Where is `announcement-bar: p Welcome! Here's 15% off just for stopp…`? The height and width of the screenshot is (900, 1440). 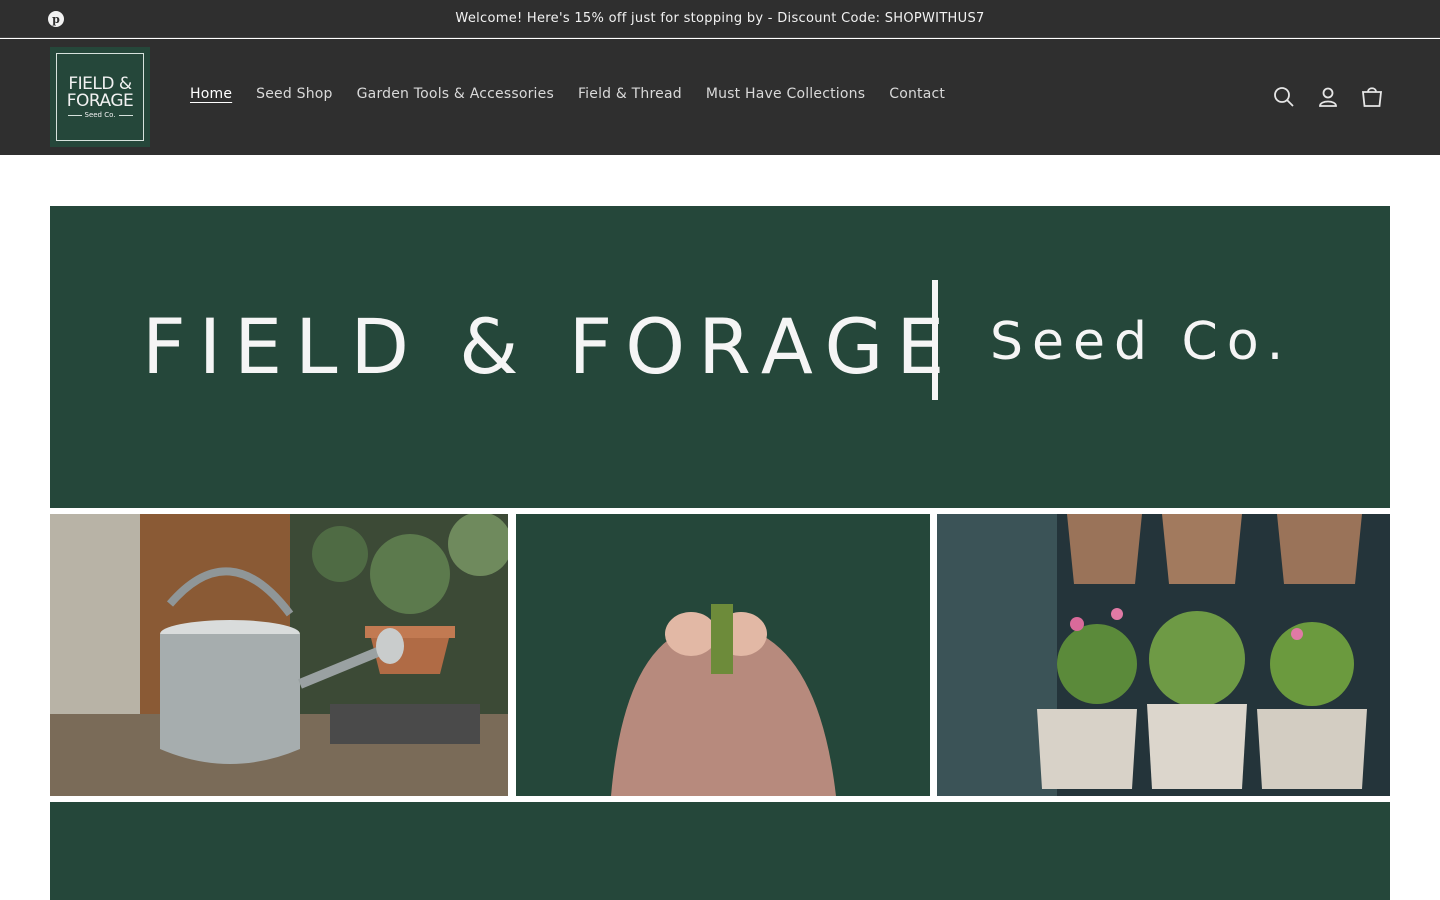
announcement-bar: p Welcome! Here's 15% off just for stopp… is located at coordinates (720, 19).